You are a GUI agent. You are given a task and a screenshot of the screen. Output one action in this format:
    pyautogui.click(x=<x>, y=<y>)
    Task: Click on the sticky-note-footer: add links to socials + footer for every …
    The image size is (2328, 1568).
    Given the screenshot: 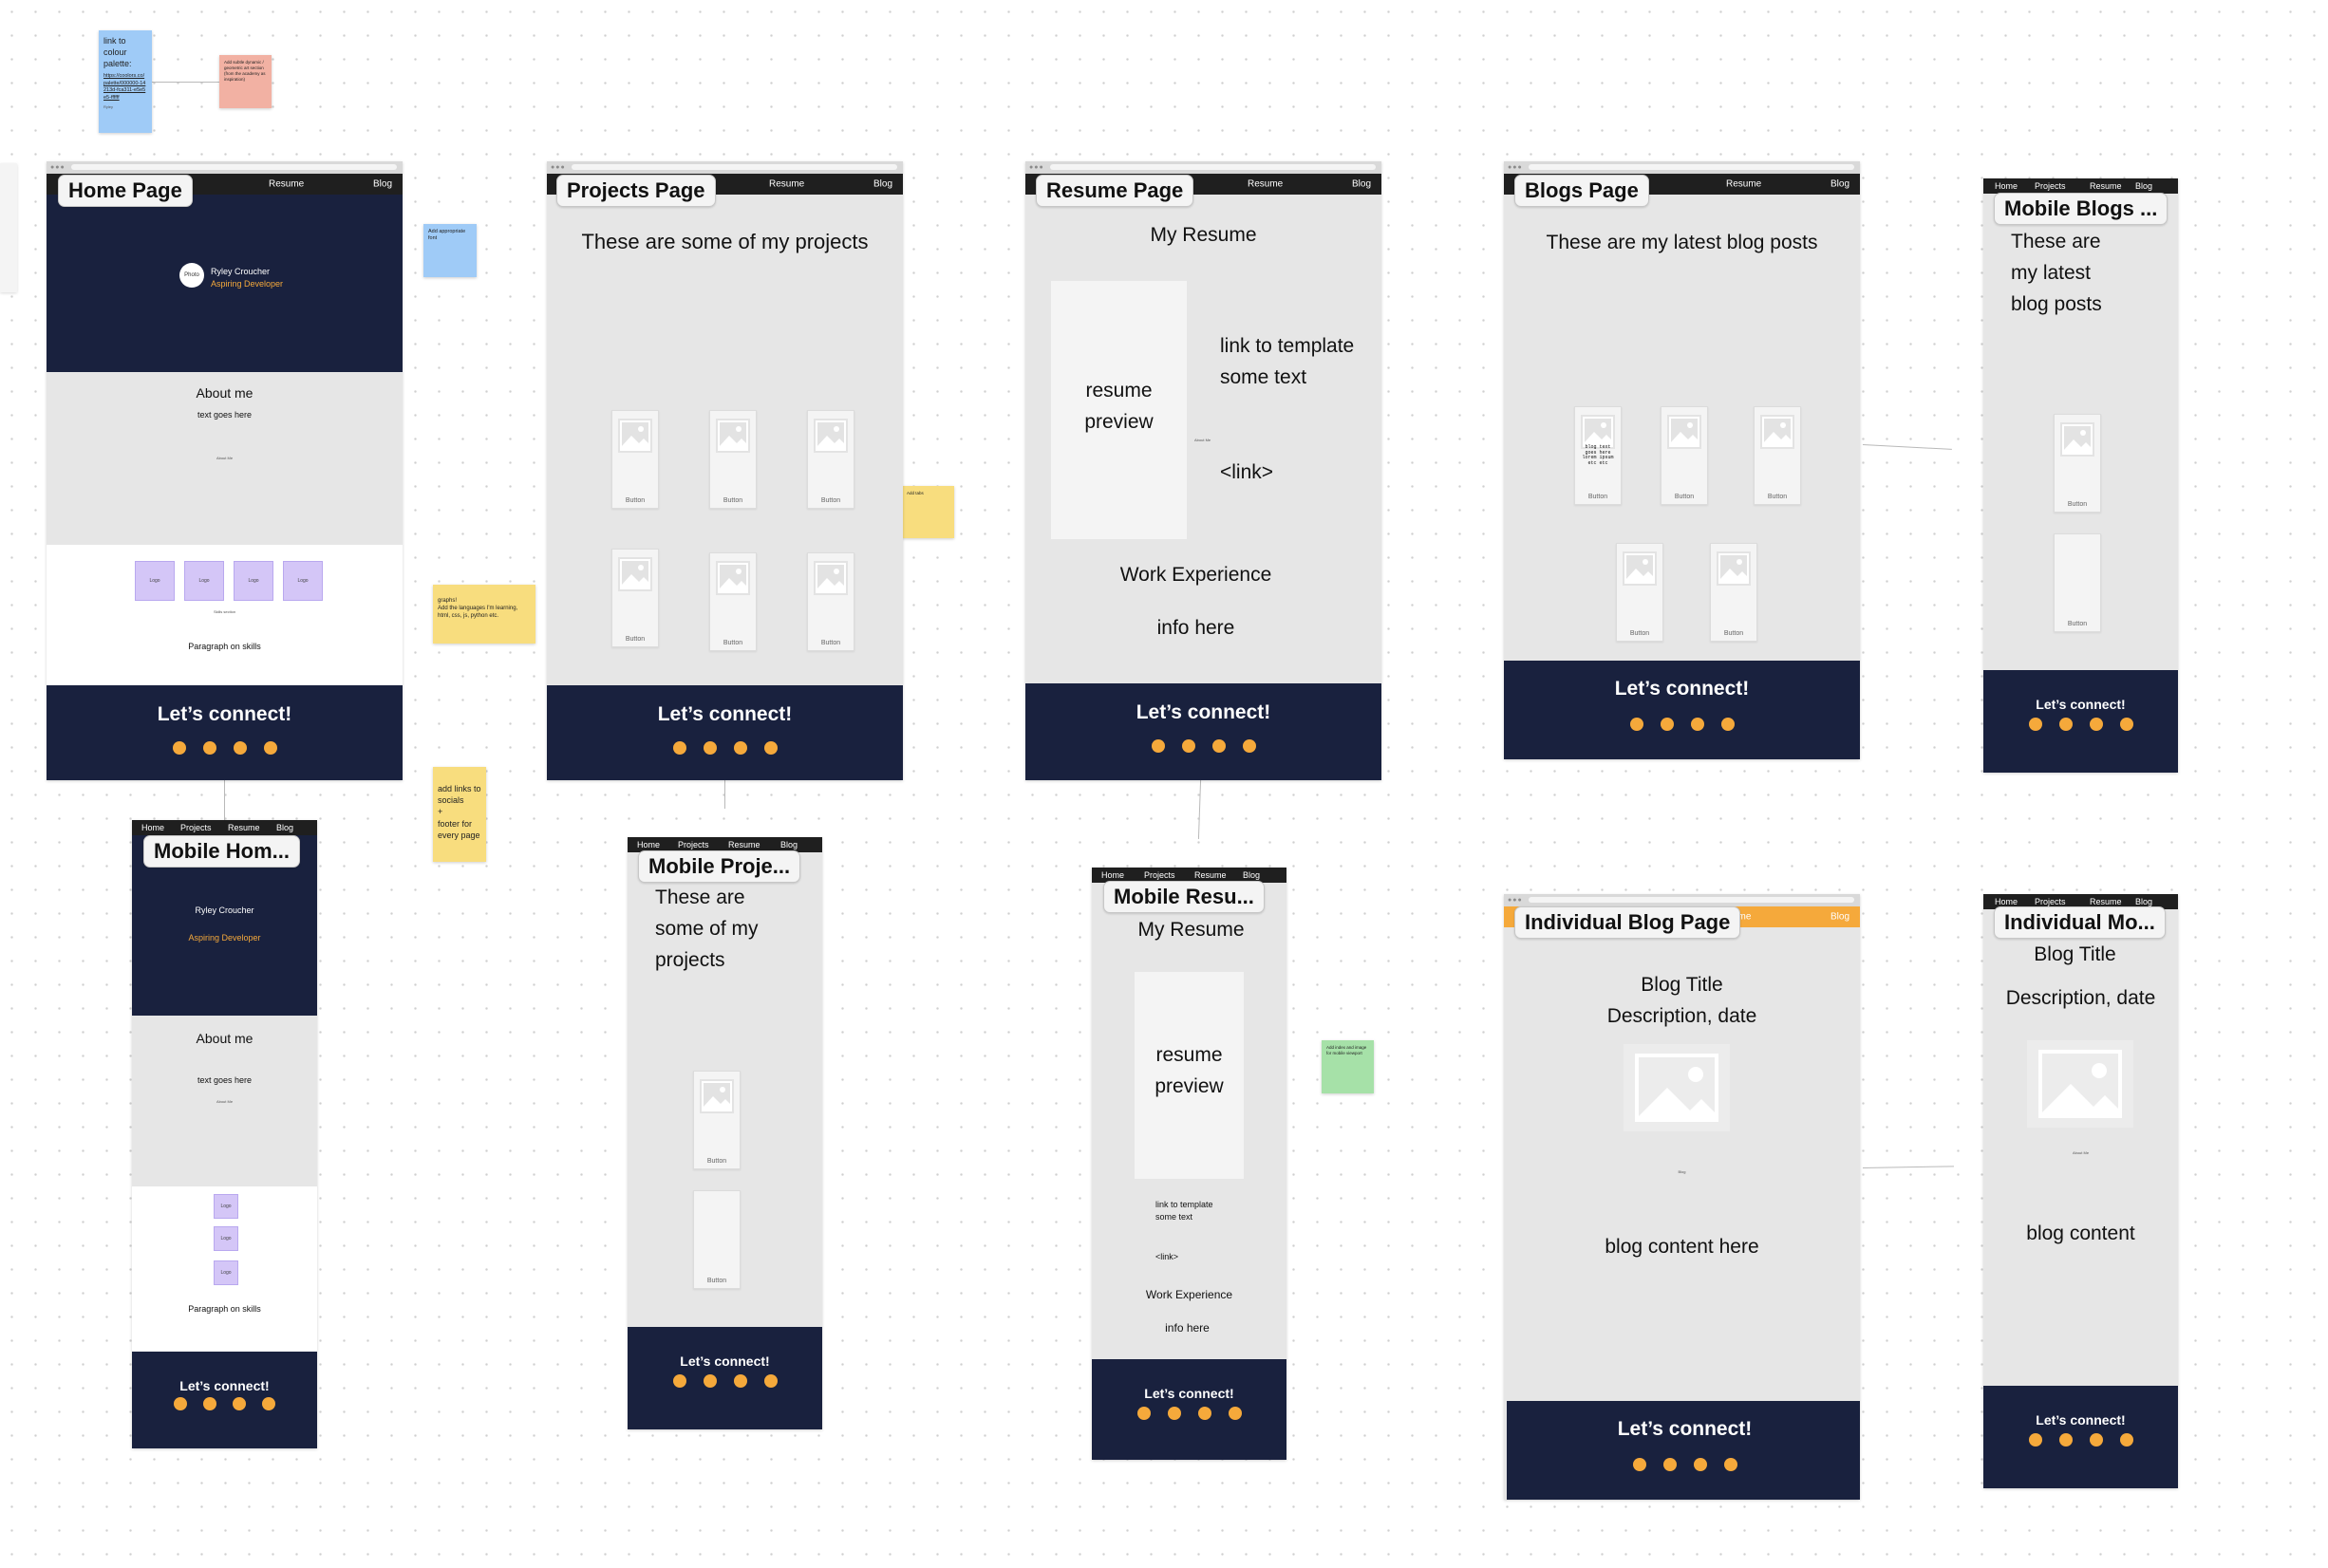 What is the action you would take?
    pyautogui.click(x=459, y=814)
    